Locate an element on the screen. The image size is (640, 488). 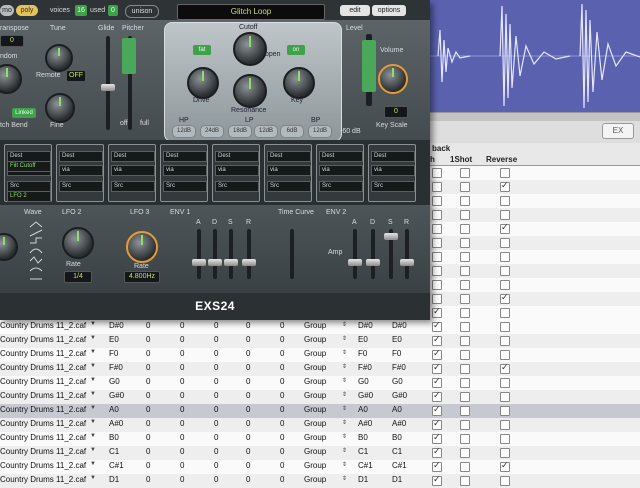
pitcher-range-bar is located at coordinates (129, 56).